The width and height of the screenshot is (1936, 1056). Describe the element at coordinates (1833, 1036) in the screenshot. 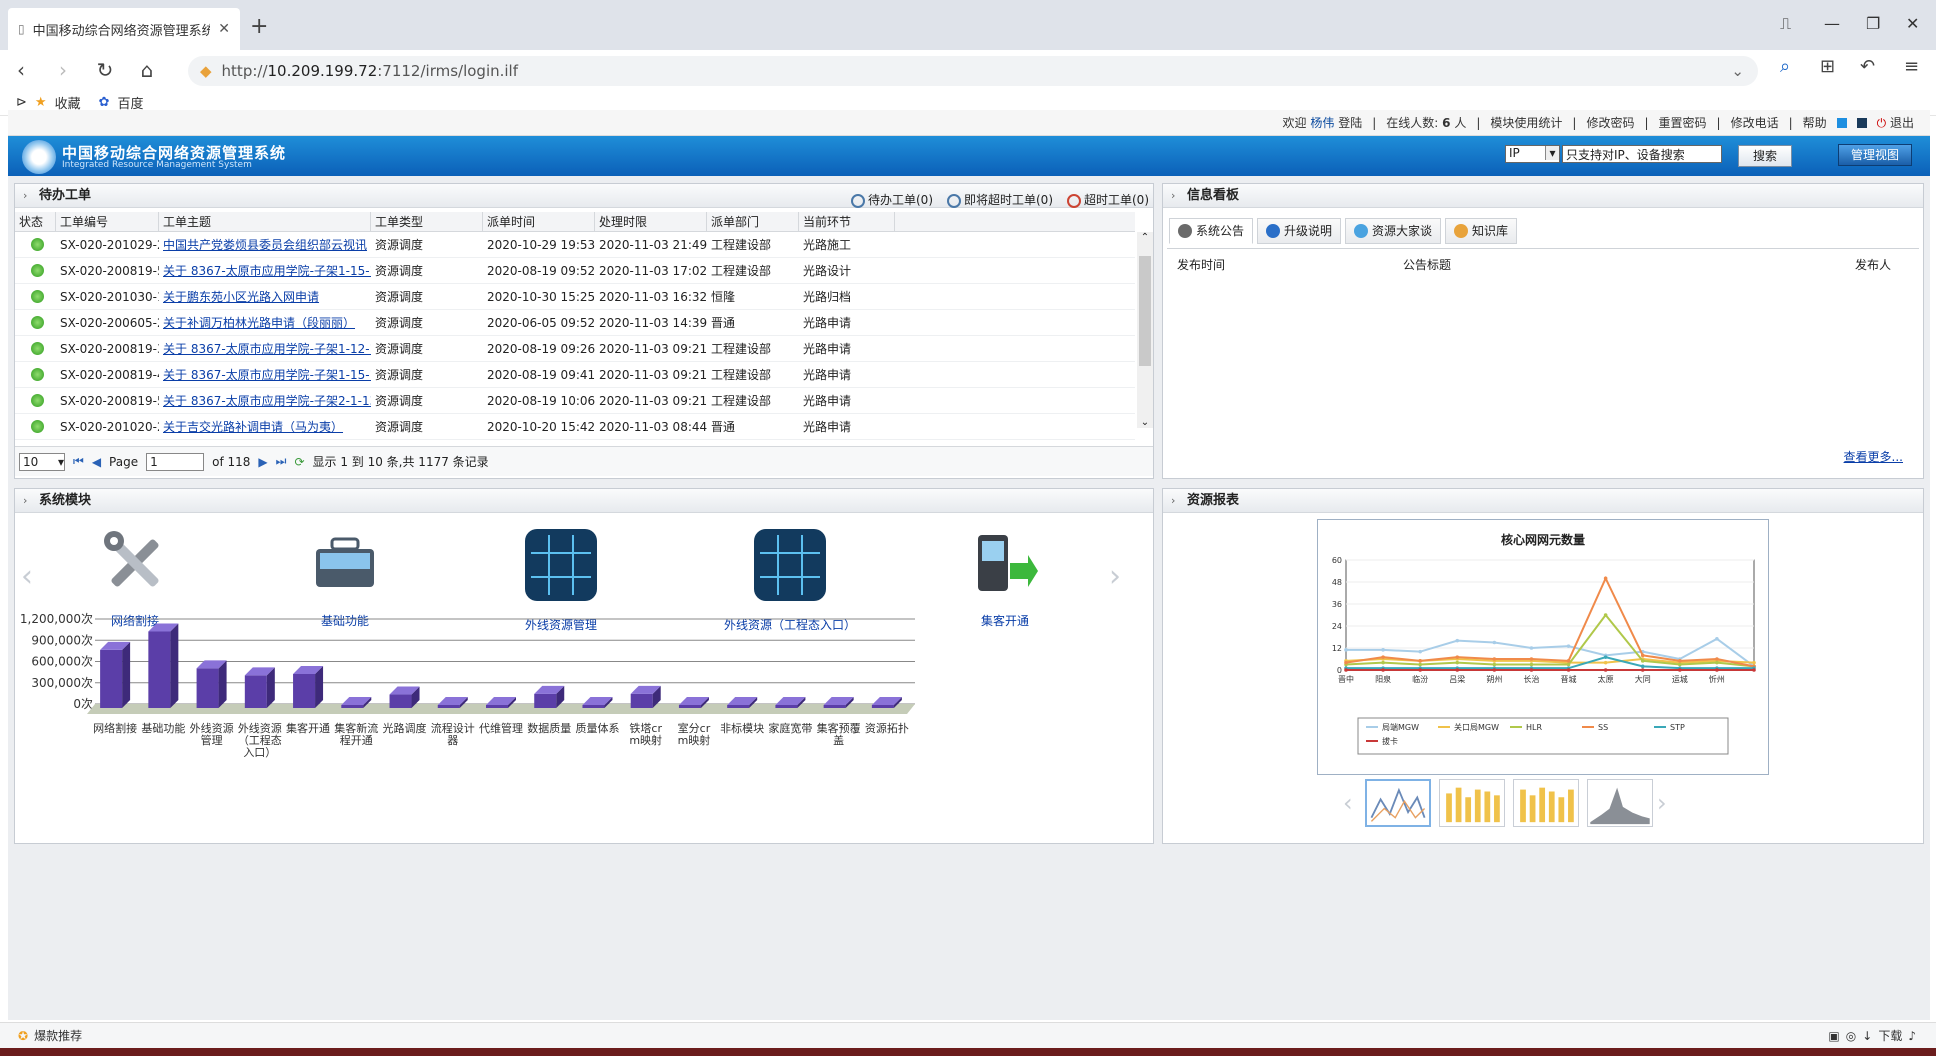

I see `image-icon: ▣` at that location.